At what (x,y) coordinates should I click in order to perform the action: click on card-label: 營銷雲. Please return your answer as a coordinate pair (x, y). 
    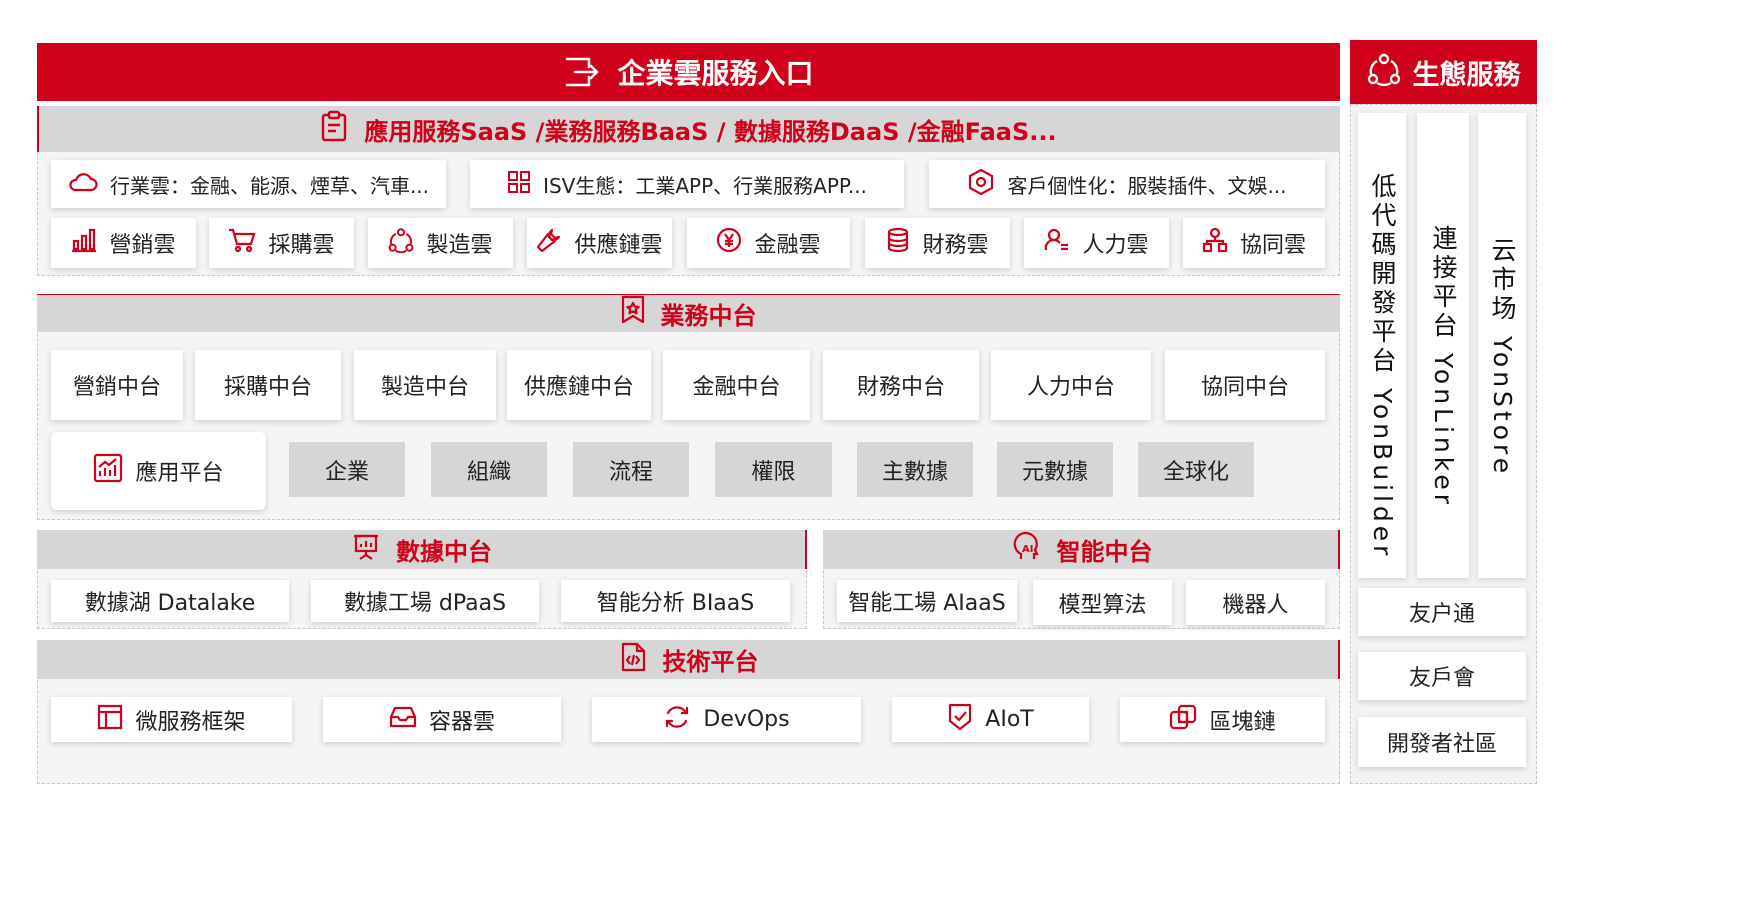
    Looking at the image, I should click on (142, 245).